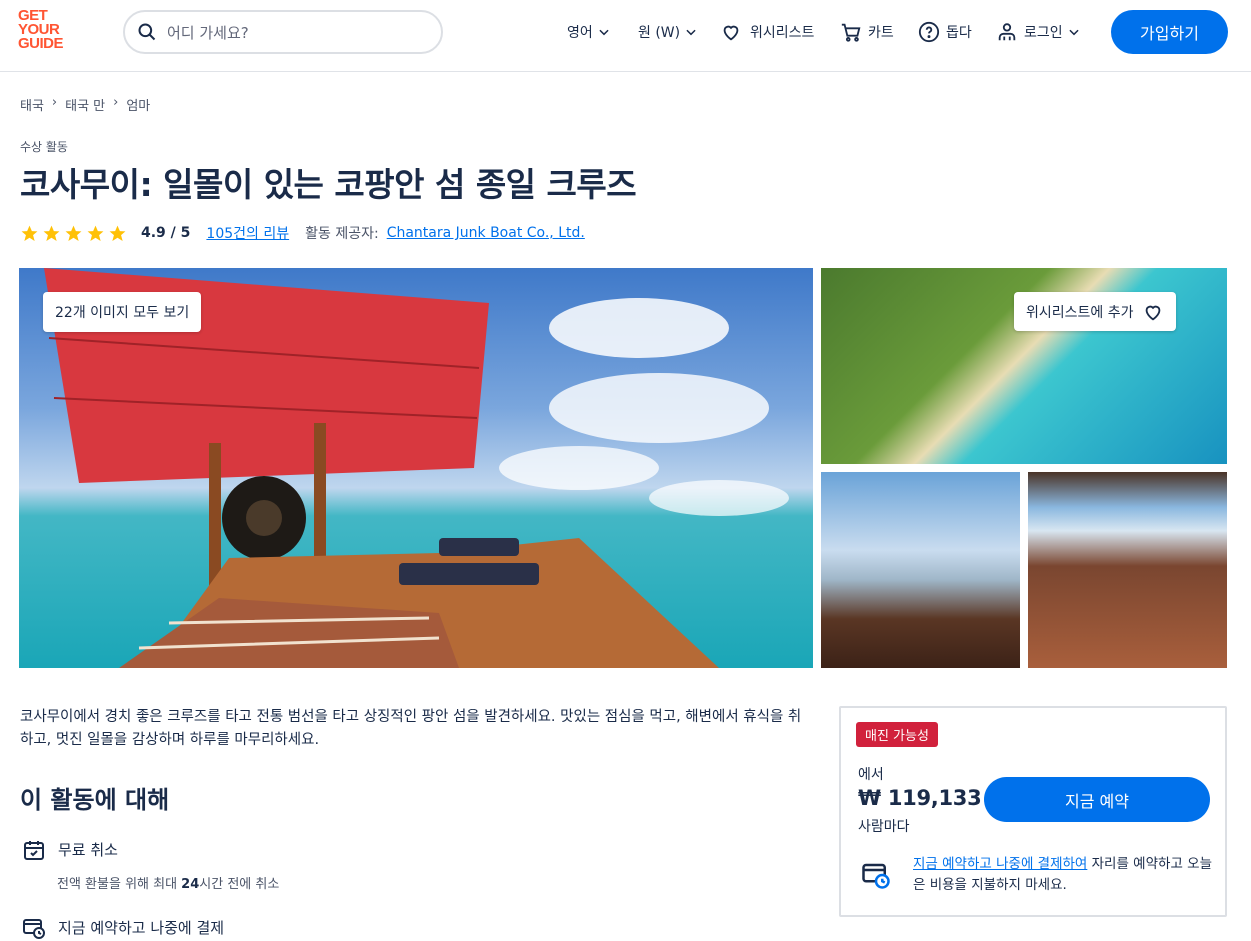 Image resolution: width=1251 pixels, height=941 pixels. I want to click on login-menu: 로그인, so click(1038, 32).